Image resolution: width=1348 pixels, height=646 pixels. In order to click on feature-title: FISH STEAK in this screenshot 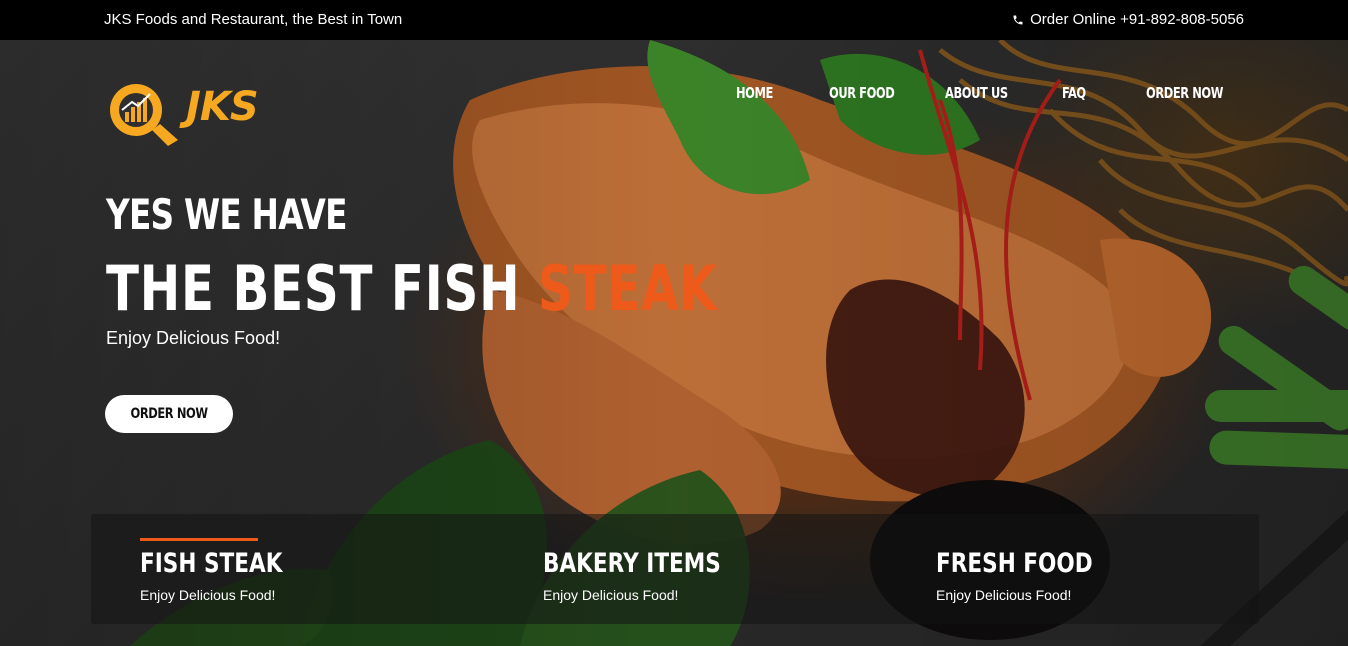, I will do `click(211, 563)`.